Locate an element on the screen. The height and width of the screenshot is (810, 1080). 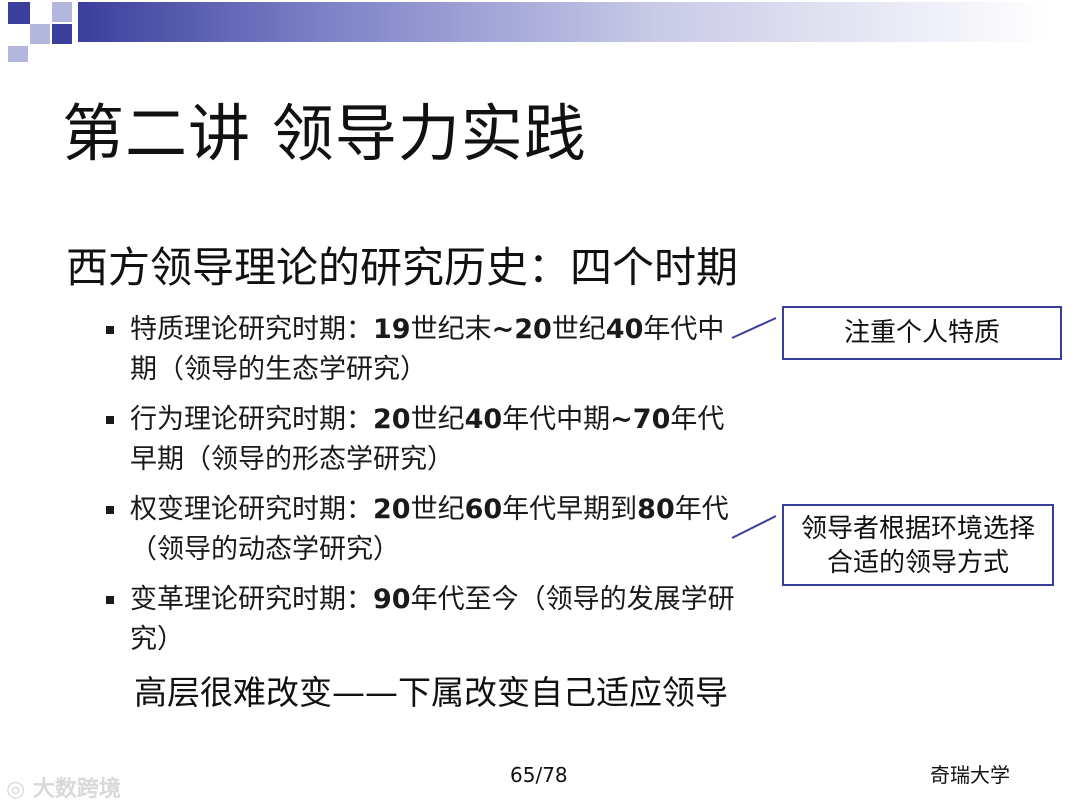
callout-2-line-2: 合适的领导方式 is located at coordinates (917, 563).